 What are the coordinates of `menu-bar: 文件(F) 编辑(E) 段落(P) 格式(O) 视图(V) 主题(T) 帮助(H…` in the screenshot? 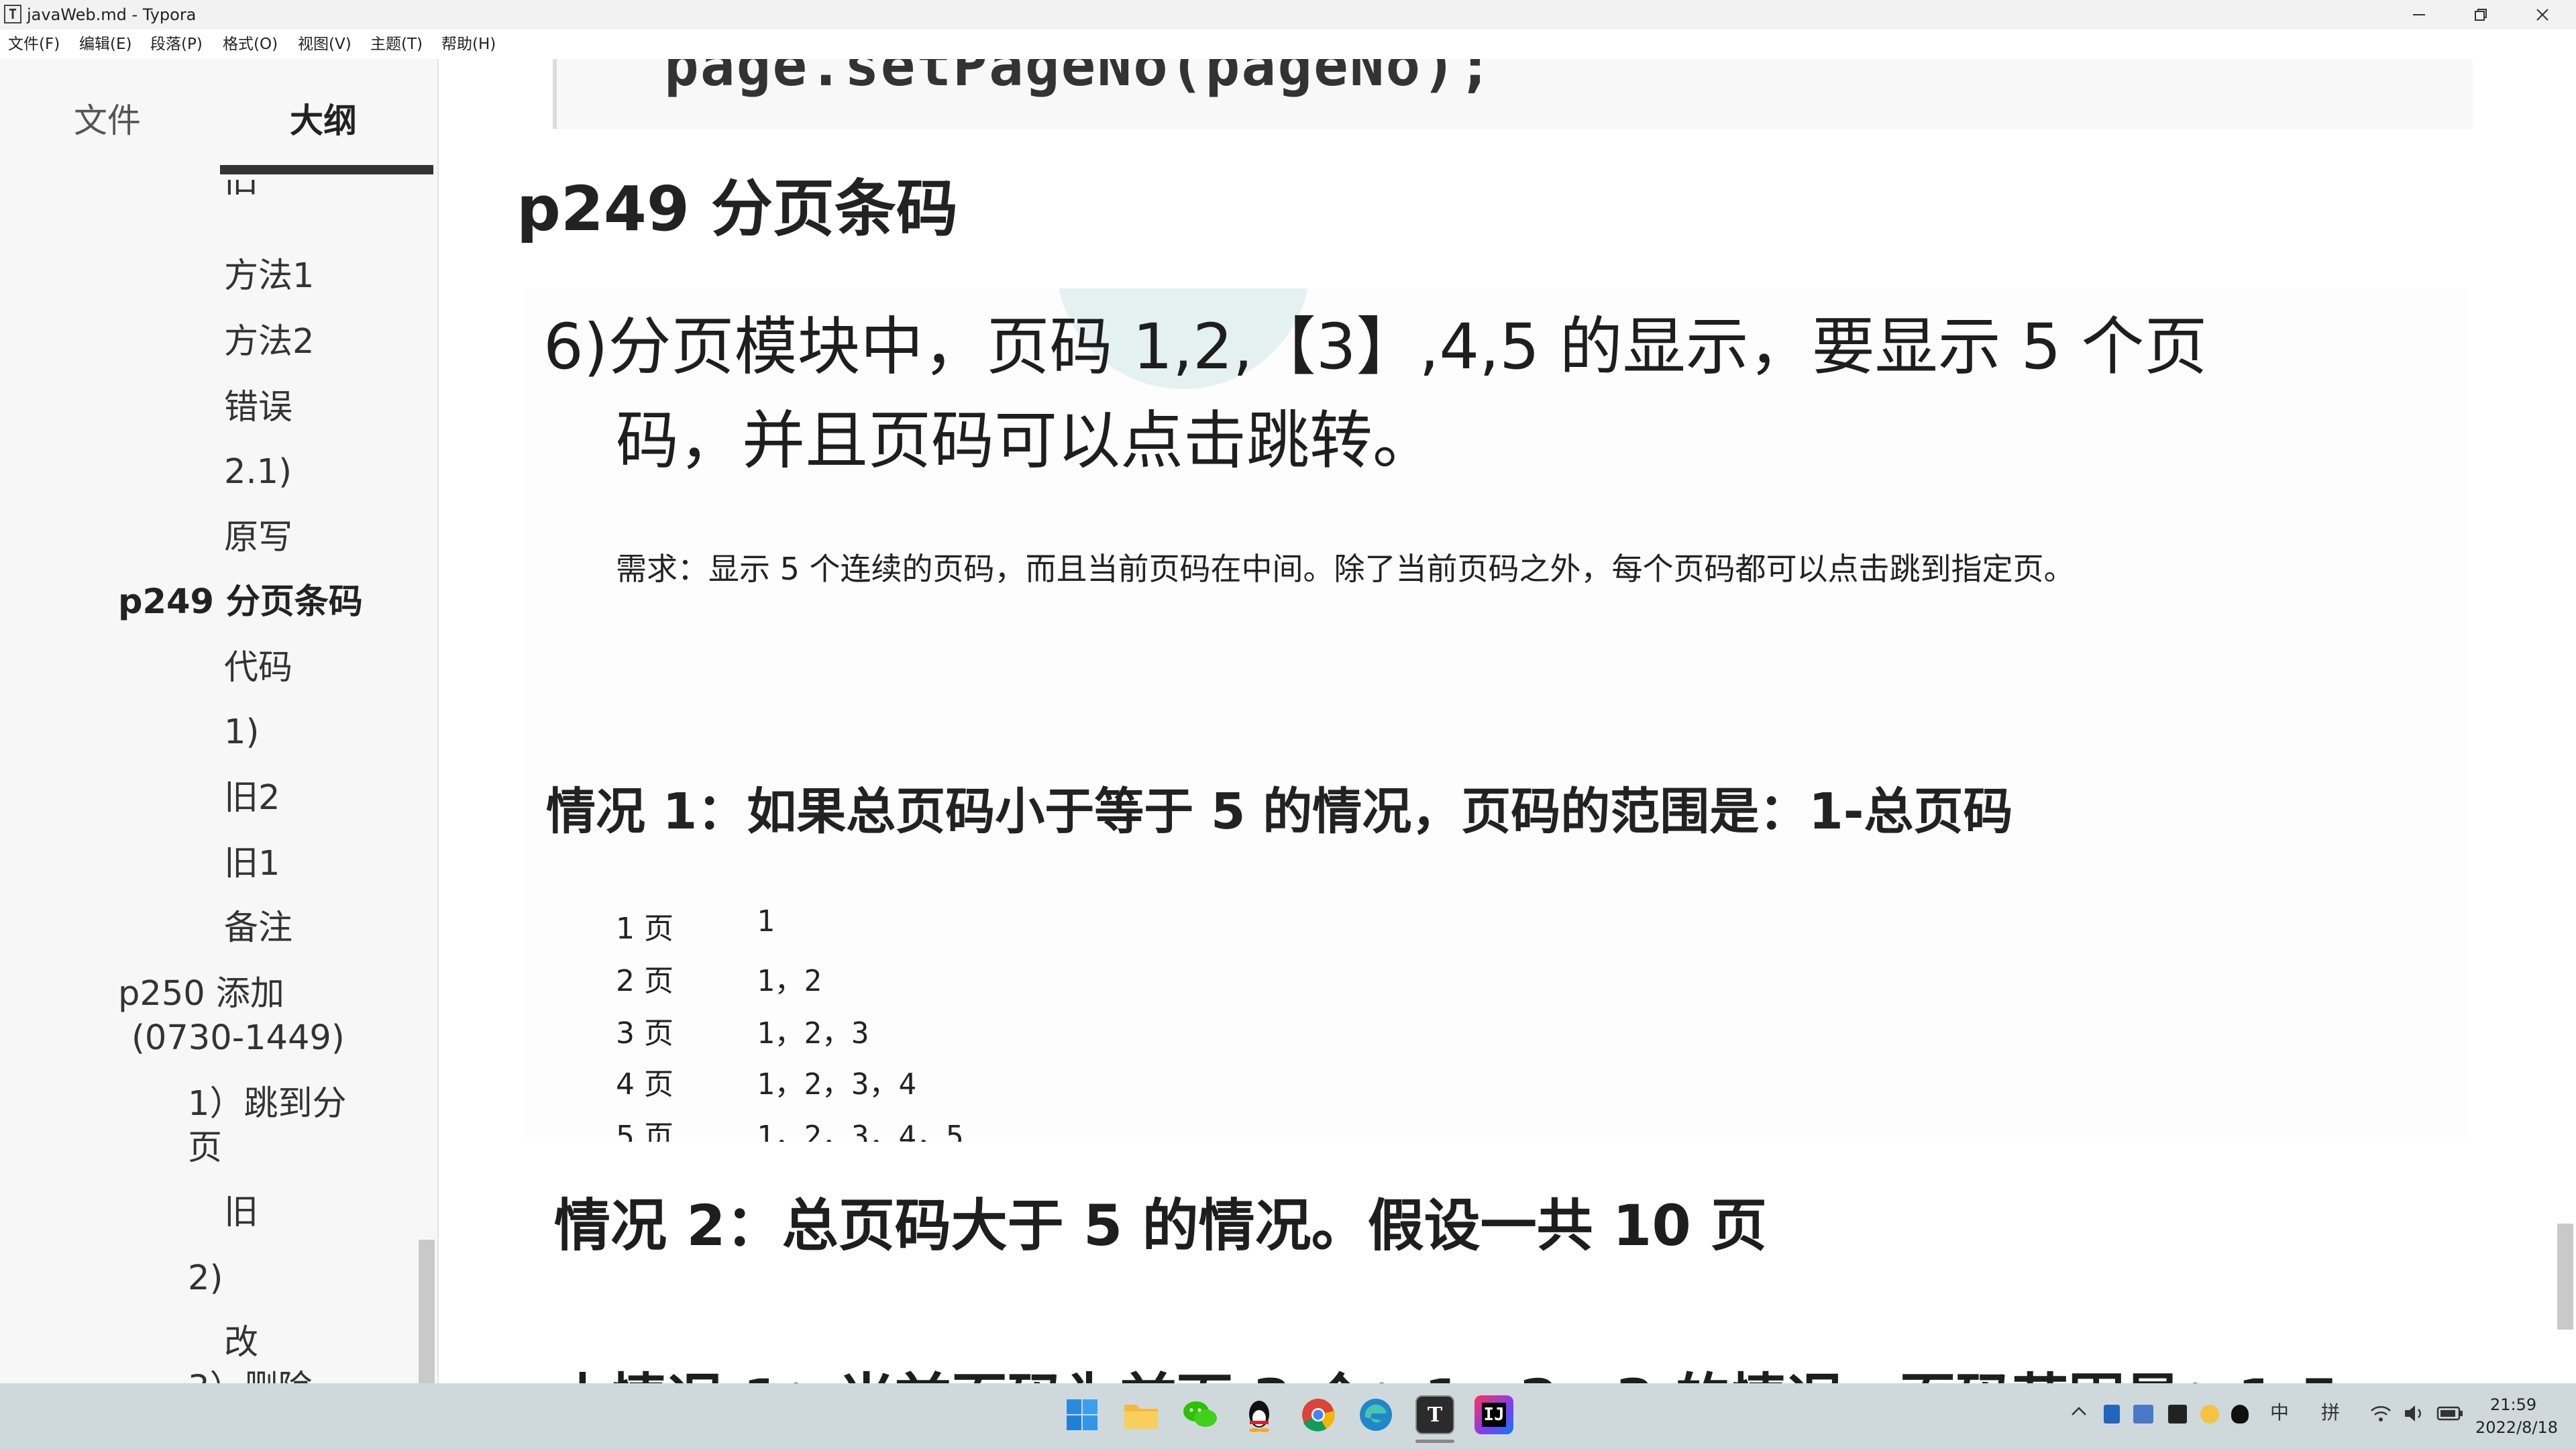 It's located at (1288, 44).